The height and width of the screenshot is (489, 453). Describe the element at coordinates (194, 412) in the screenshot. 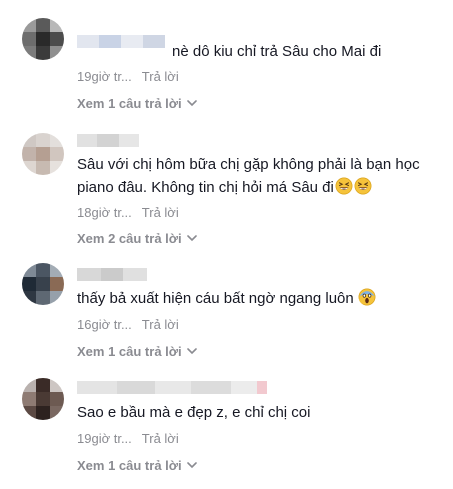

I see `comment-text: Sao e bầu mà e đẹp z, e chỉ chị coi` at that location.